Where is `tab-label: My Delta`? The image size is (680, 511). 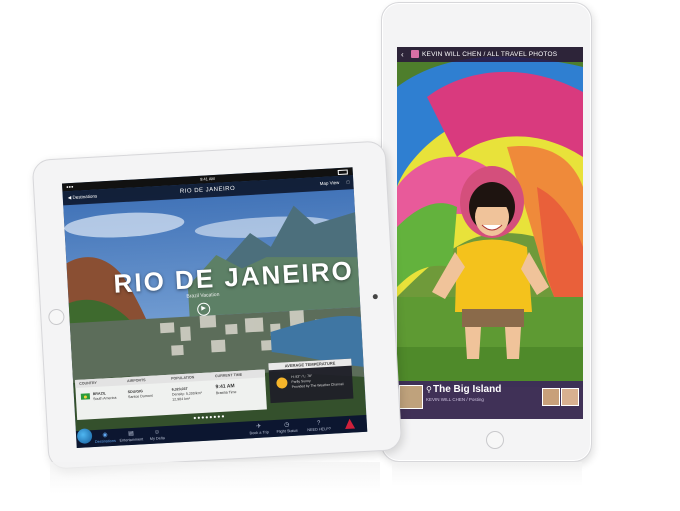
tab-label: My Delta is located at coordinates (157, 438).